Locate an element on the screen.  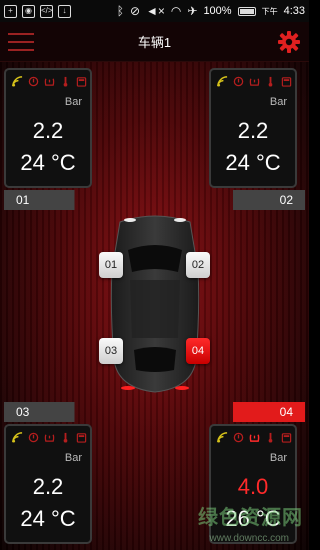
download-icon: ↓ is located at coordinates (64, 11).